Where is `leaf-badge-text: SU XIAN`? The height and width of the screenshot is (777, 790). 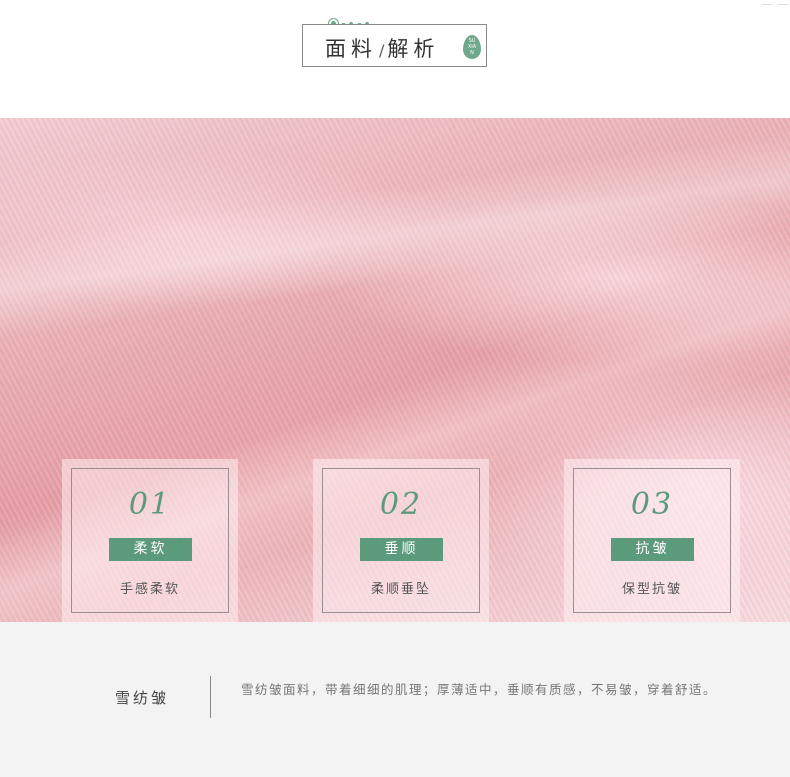
leaf-badge-text: SU XIAN is located at coordinates (472, 47).